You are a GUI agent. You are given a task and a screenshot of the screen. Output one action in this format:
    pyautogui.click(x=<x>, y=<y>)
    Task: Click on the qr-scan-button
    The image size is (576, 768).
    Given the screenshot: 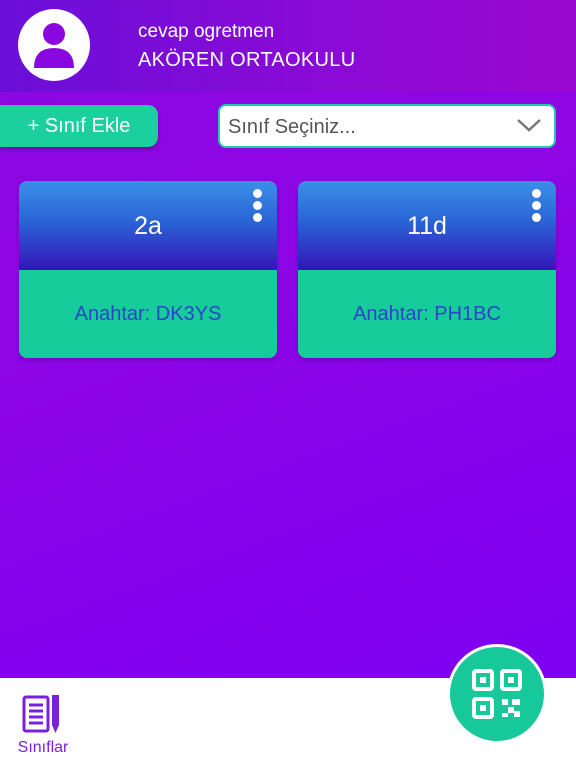 What is the action you would take?
    pyautogui.click(x=497, y=694)
    